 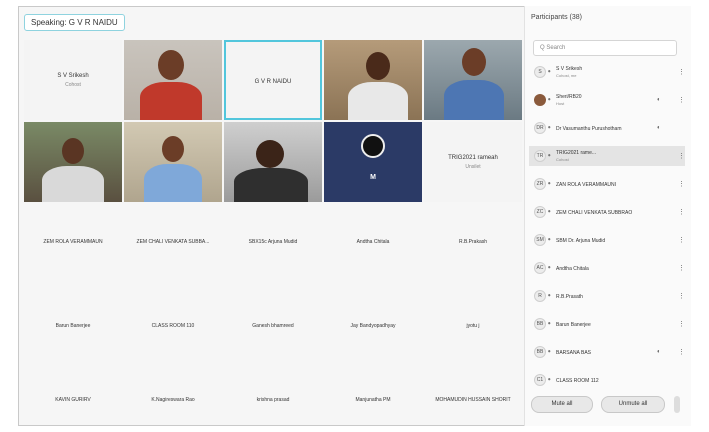 What do you see at coordinates (607, 380) in the screenshot?
I see `participant-list-item: C1 ⦁ CLASS ROOM 112` at bounding box center [607, 380].